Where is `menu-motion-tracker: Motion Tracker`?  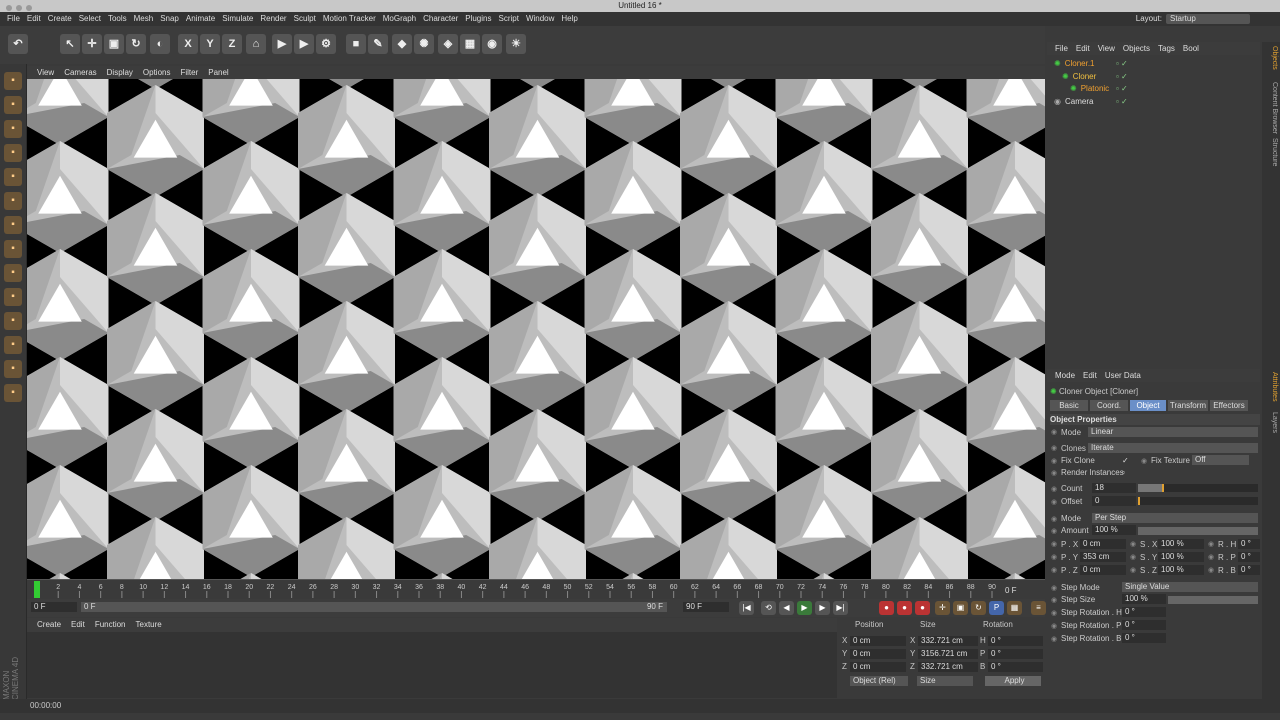
menu-motion-tracker: Motion Tracker is located at coordinates (349, 18).